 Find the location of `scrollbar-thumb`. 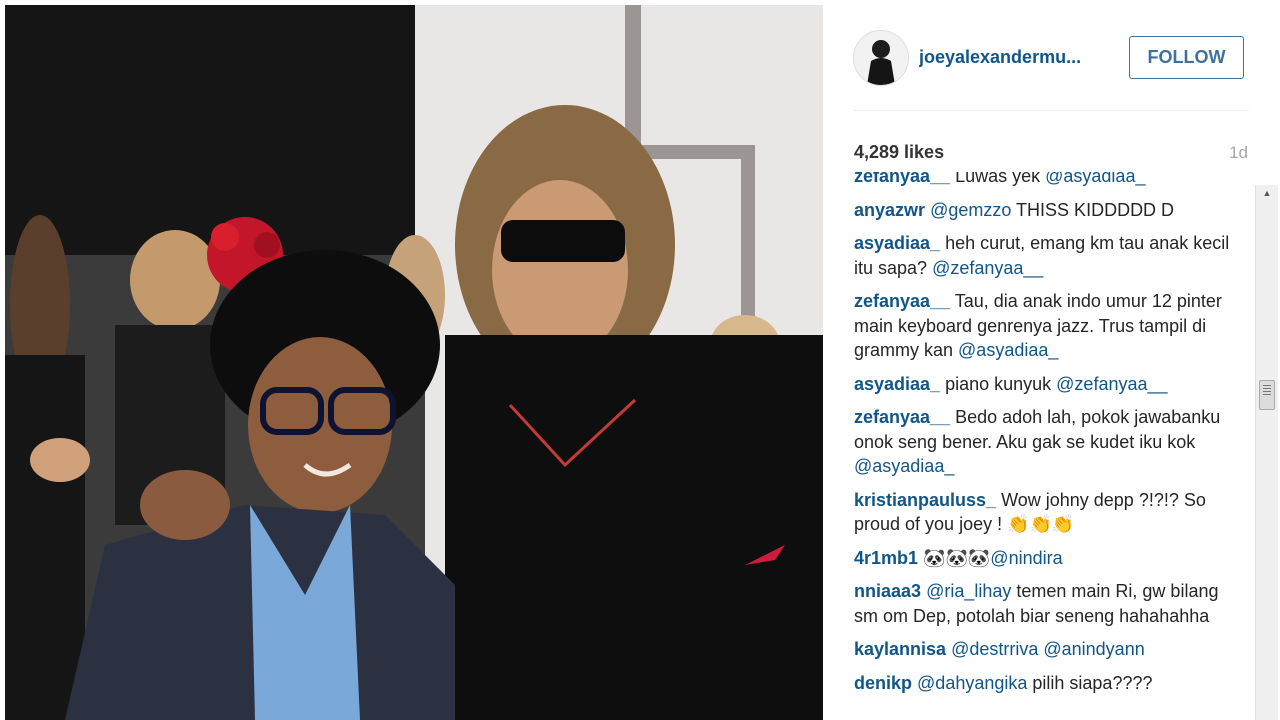

scrollbar-thumb is located at coordinates (1267, 395).